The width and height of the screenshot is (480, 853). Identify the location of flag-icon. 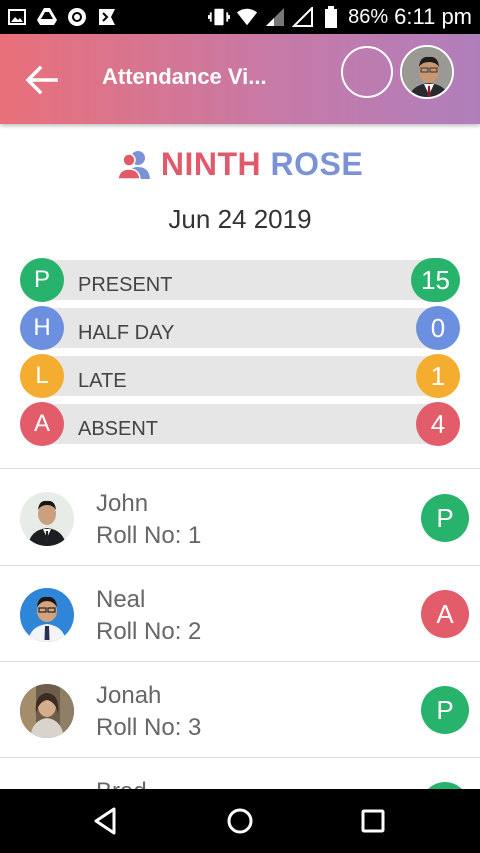
(107, 17).